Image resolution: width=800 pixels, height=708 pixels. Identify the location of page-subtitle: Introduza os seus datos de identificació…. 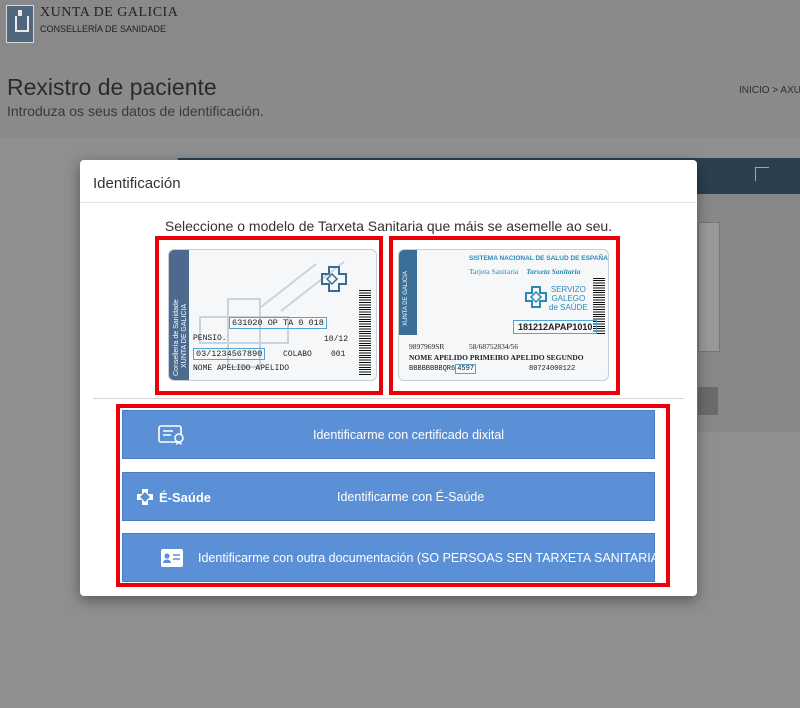
(135, 111).